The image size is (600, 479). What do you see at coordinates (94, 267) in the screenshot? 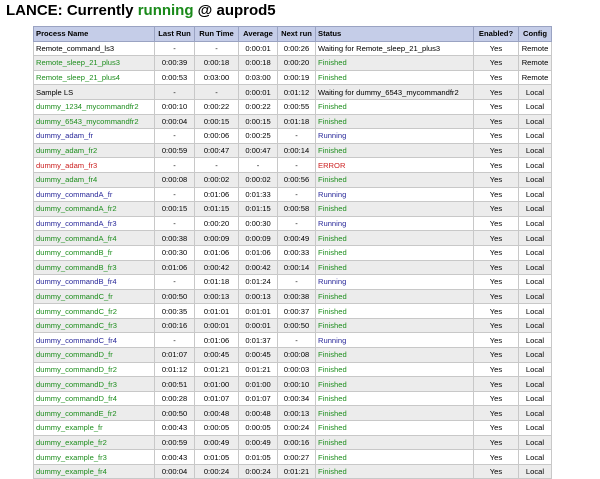
I see `process-name-cell: dummy_commandB_fr3` at bounding box center [94, 267].